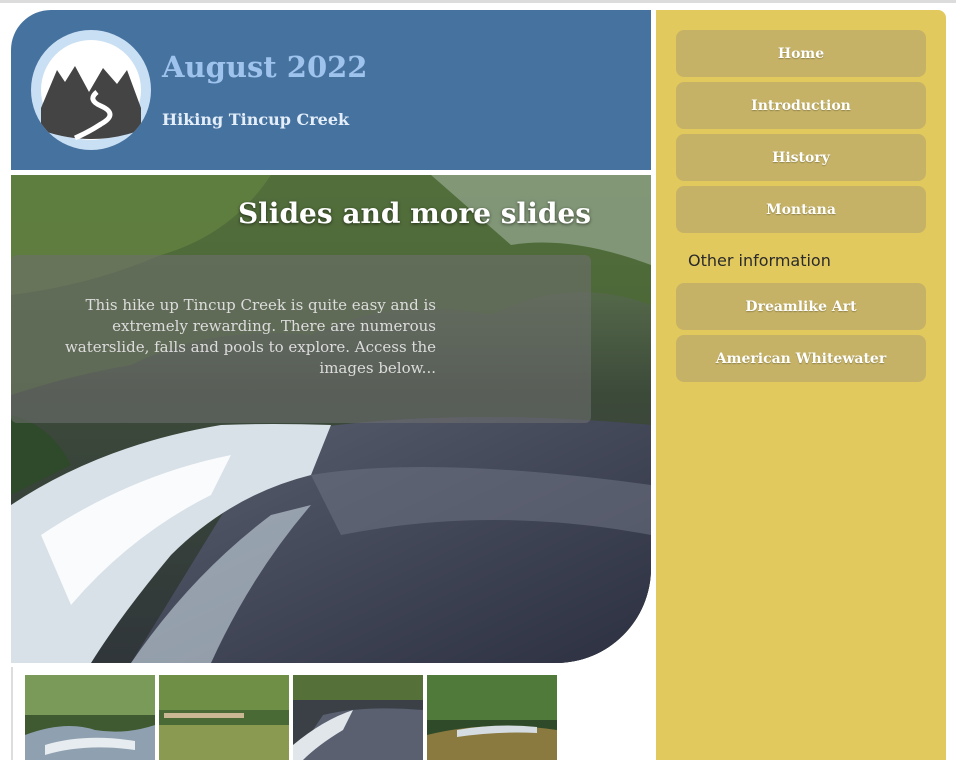 This screenshot has height=760, width=956. I want to click on nav-history-label: History, so click(801, 157).